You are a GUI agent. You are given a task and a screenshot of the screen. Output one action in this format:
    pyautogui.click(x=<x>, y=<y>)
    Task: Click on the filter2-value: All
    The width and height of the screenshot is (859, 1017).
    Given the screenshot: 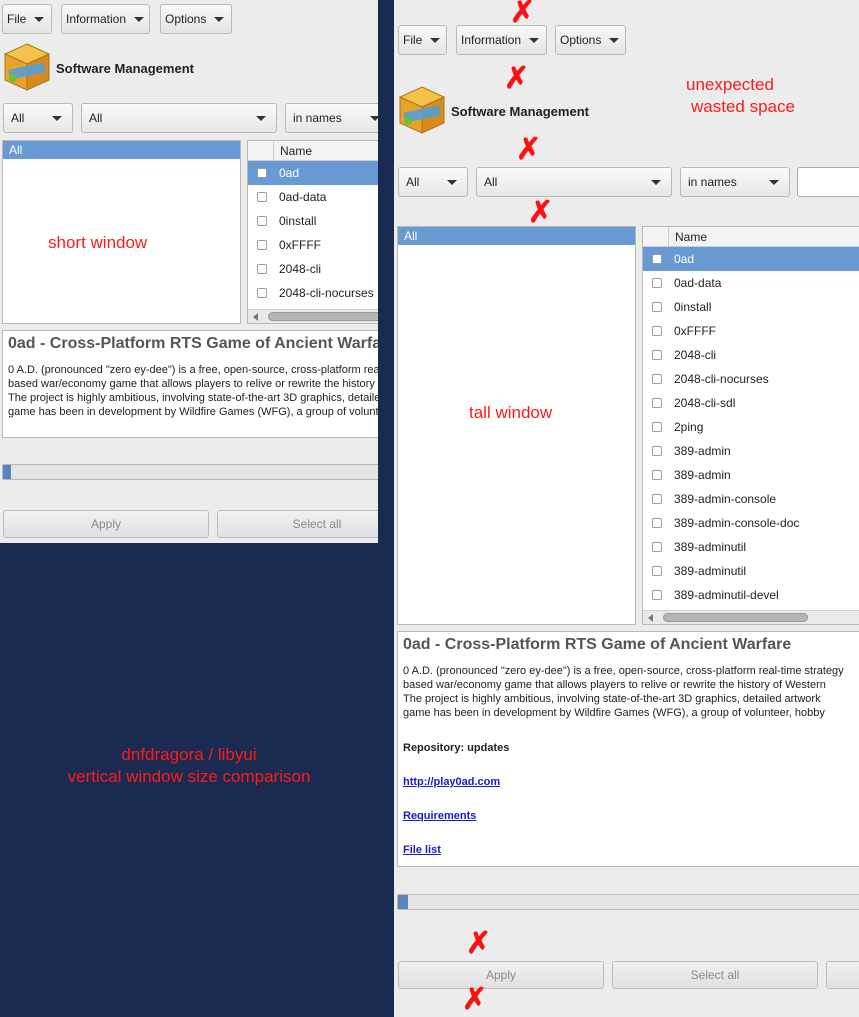 What is the action you would take?
    pyautogui.click(x=96, y=118)
    